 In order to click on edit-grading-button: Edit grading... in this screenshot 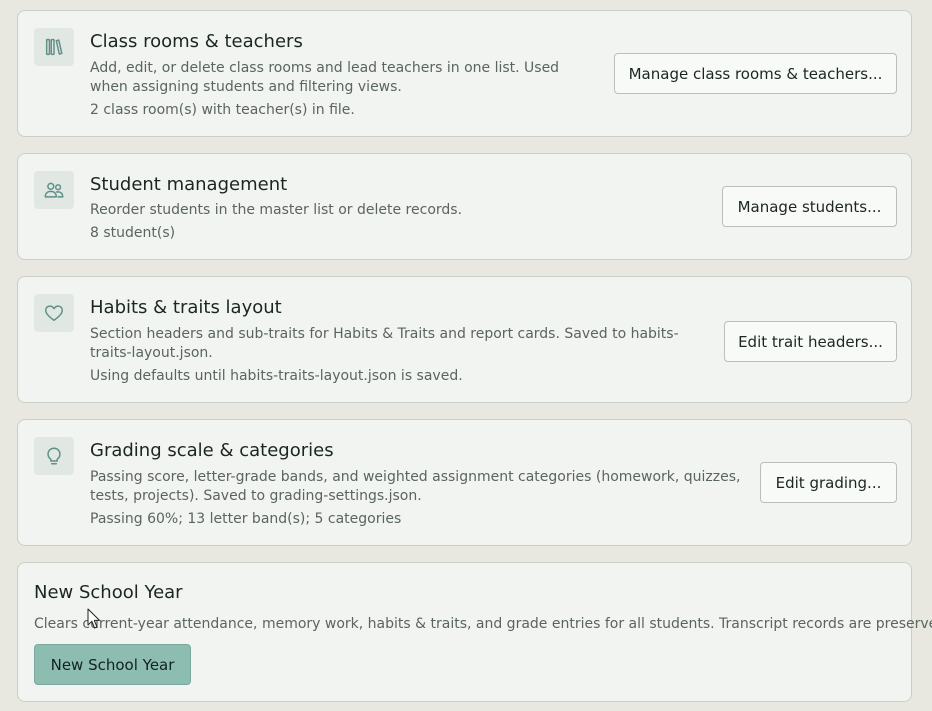, I will do `click(828, 482)`.